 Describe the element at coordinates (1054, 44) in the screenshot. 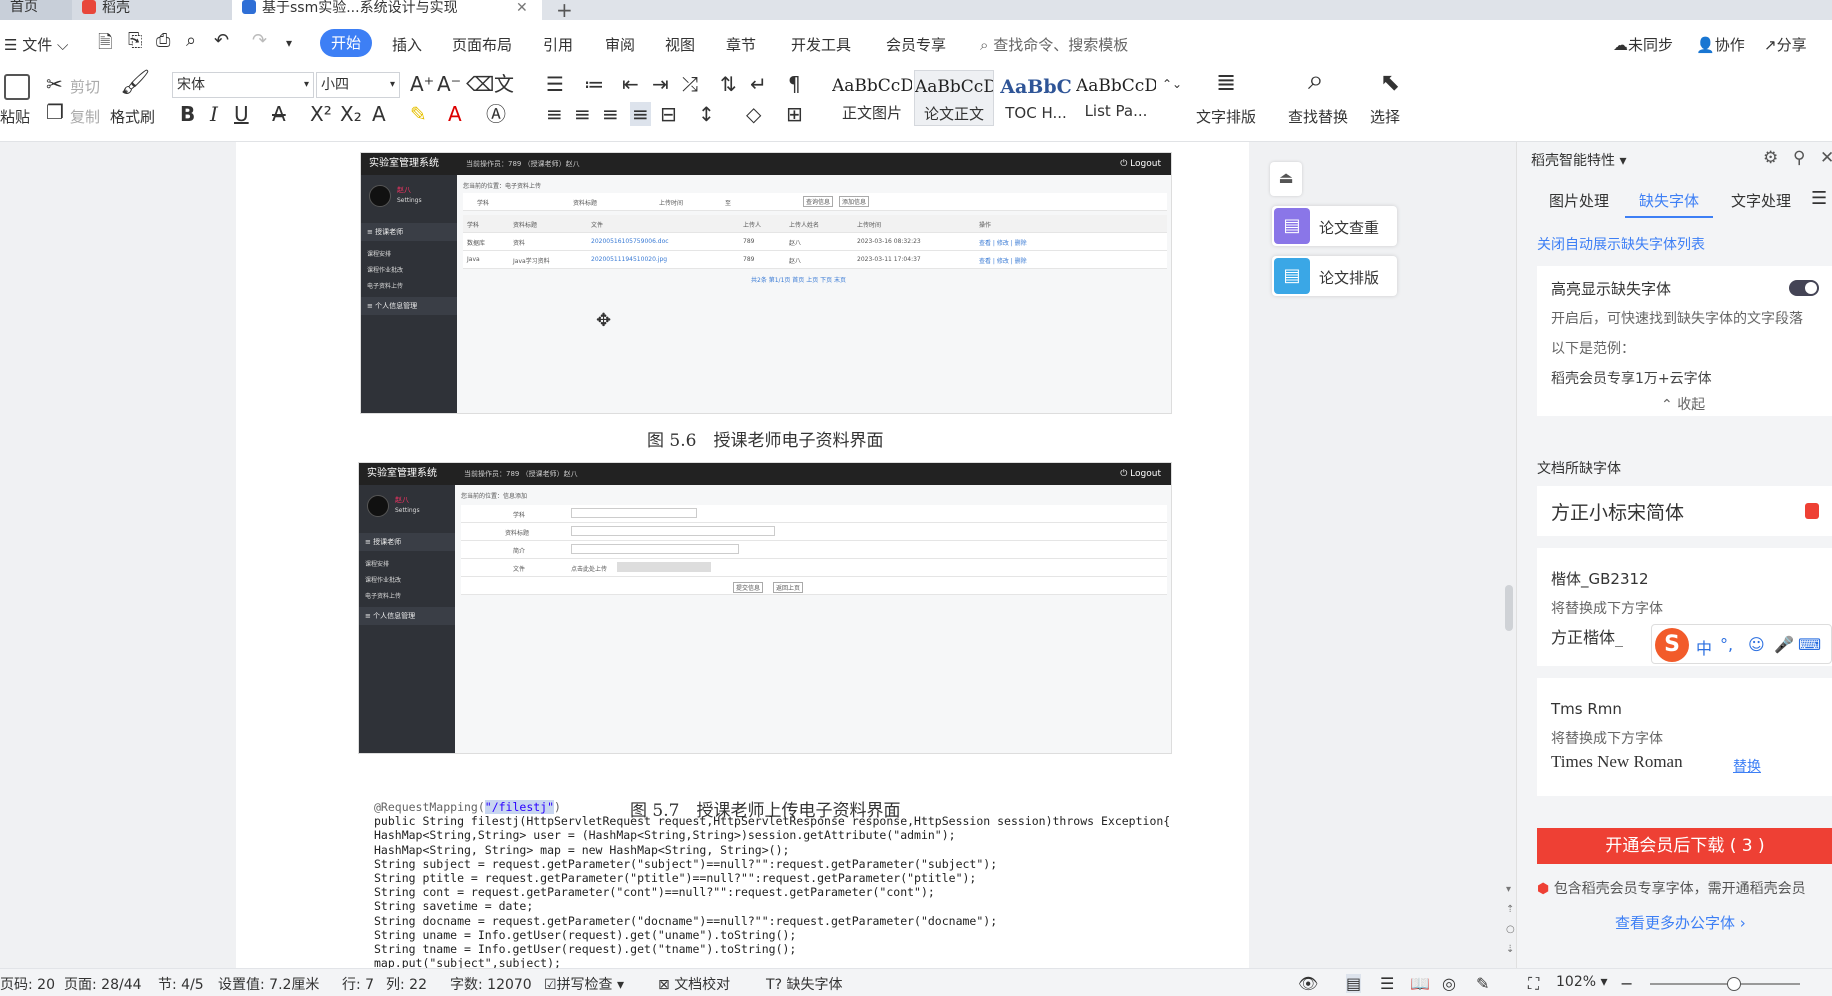

I see `command-search: ⌕ 查找命令、搜索模板` at that location.